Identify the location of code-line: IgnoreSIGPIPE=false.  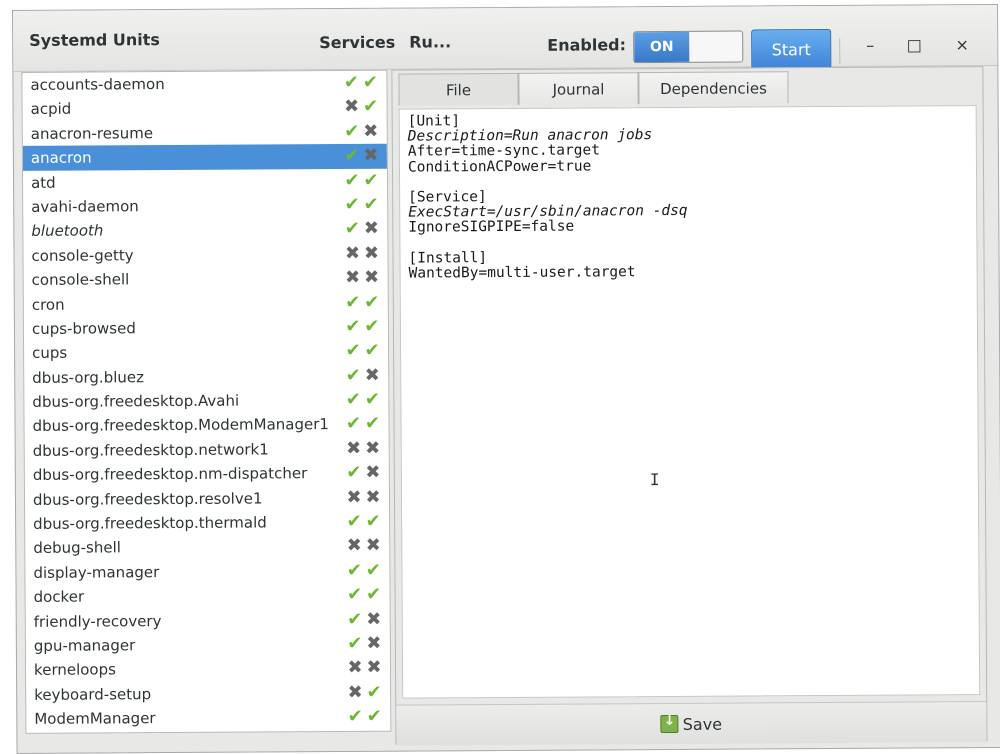
(491, 227).